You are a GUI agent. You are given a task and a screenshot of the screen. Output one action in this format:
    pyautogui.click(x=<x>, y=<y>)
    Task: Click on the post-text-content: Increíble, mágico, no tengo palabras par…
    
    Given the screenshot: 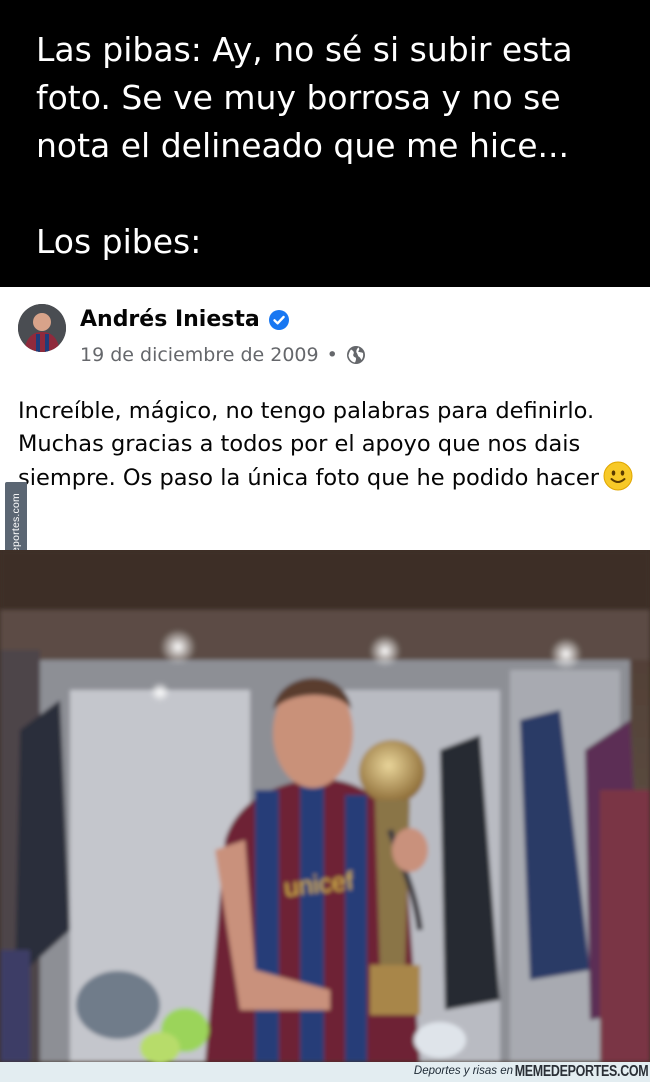 What is the action you would take?
    pyautogui.click(x=309, y=444)
    